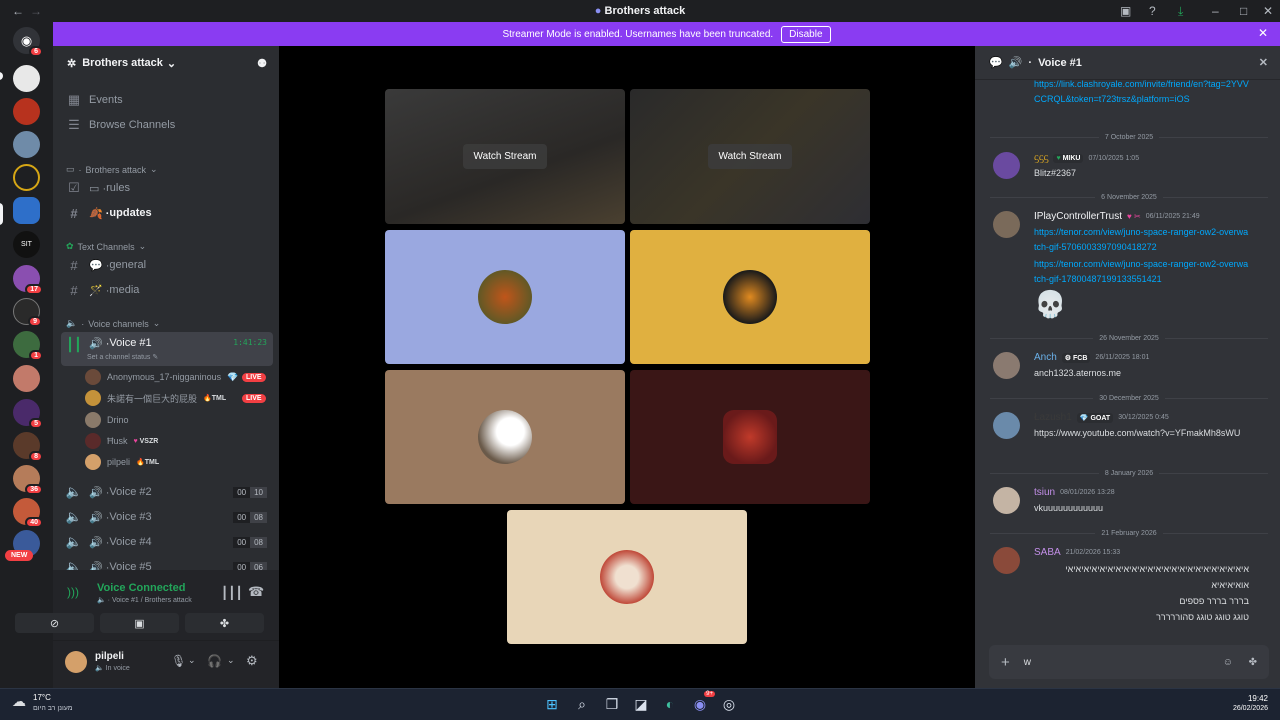  What do you see at coordinates (112, 169) in the screenshot?
I see `category-brothers-attack: ▭ · Brothers attack ⌄` at bounding box center [112, 169].